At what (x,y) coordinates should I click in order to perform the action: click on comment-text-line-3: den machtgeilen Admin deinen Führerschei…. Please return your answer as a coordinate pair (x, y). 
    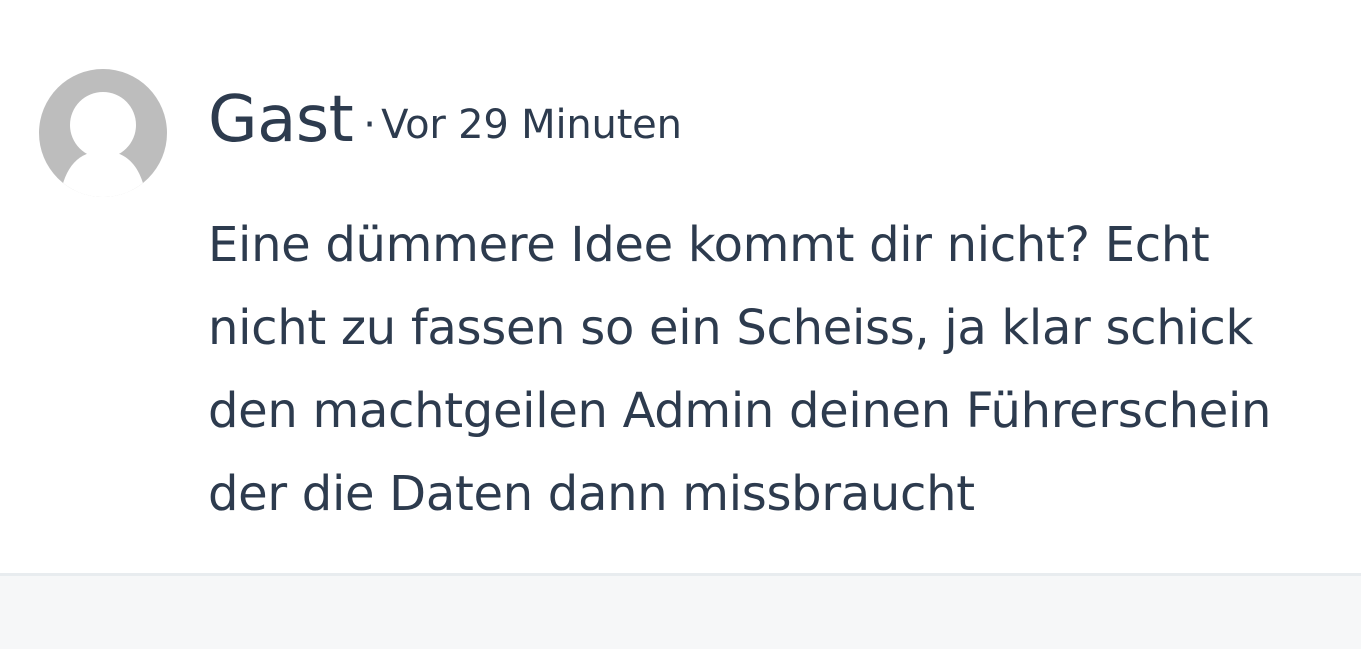
    Looking at the image, I should click on (740, 411).